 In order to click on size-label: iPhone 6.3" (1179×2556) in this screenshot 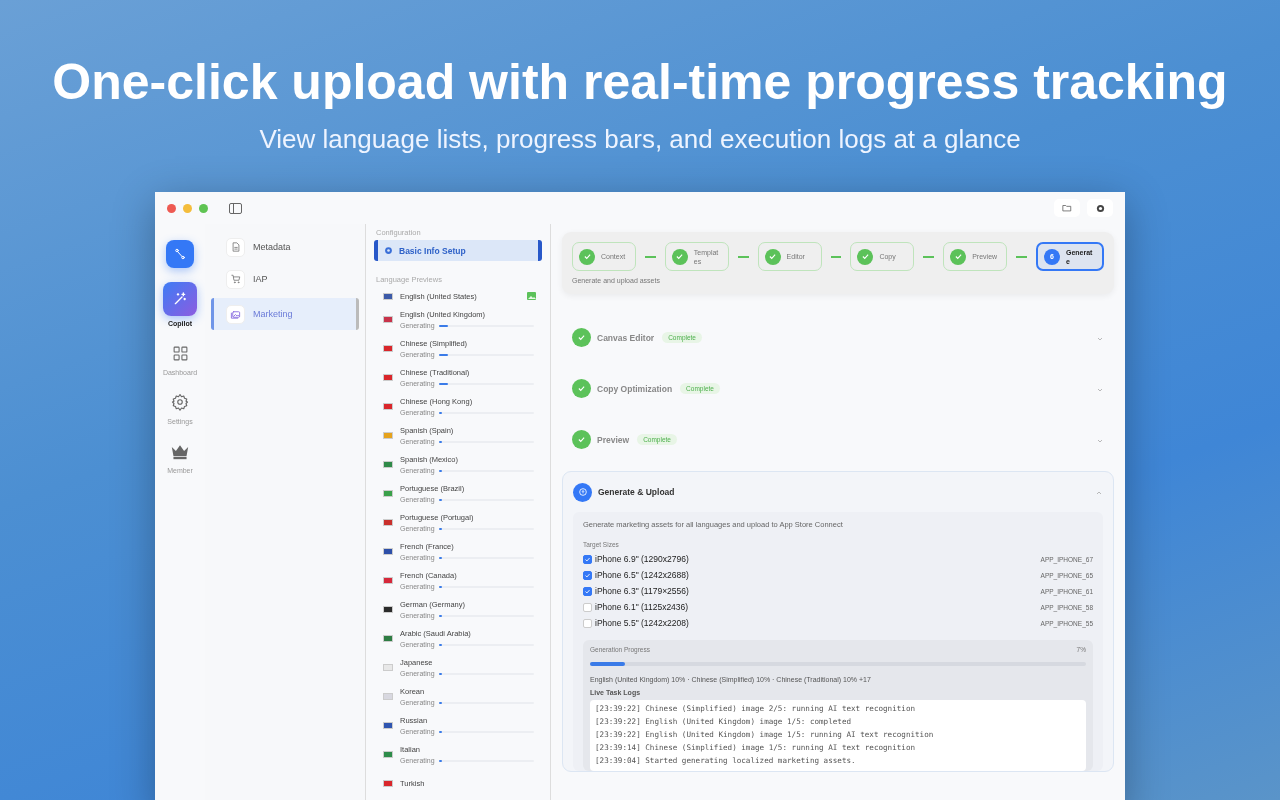, I will do `click(642, 591)`.